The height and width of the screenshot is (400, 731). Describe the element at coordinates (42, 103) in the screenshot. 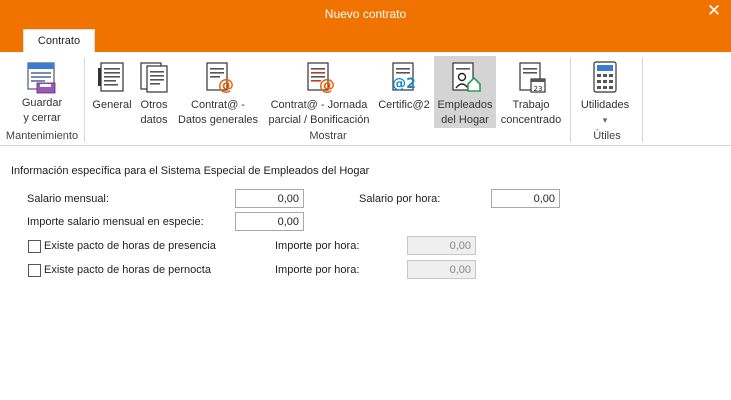

I see `save-close-label-1: Guardar` at that location.